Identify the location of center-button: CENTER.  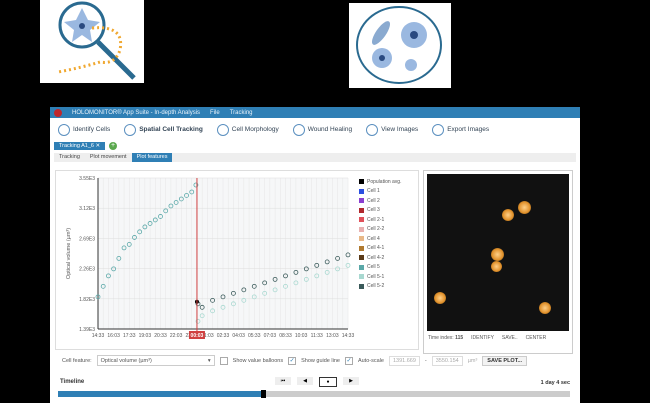
(536, 338).